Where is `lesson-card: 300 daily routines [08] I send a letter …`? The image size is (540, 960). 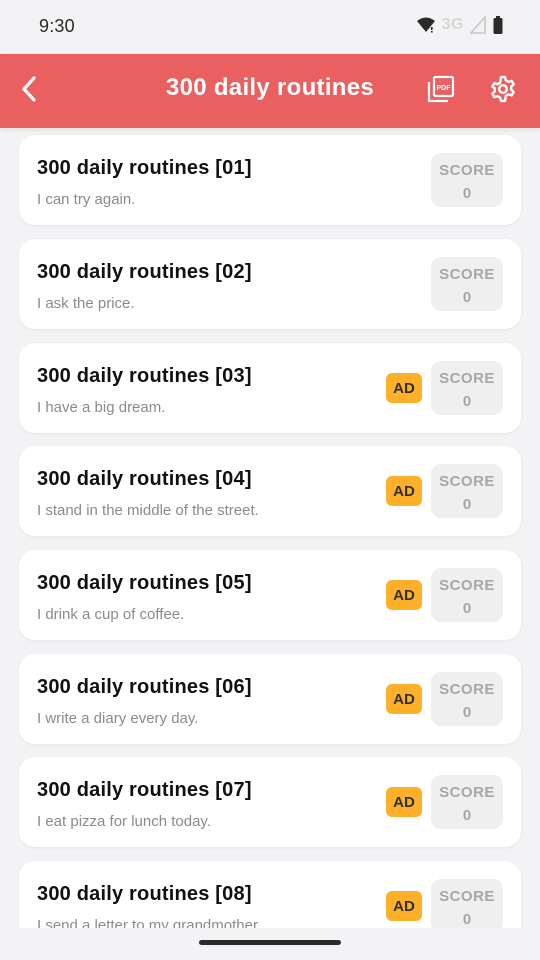 lesson-card: 300 daily routines [08] I send a letter … is located at coordinates (270, 894).